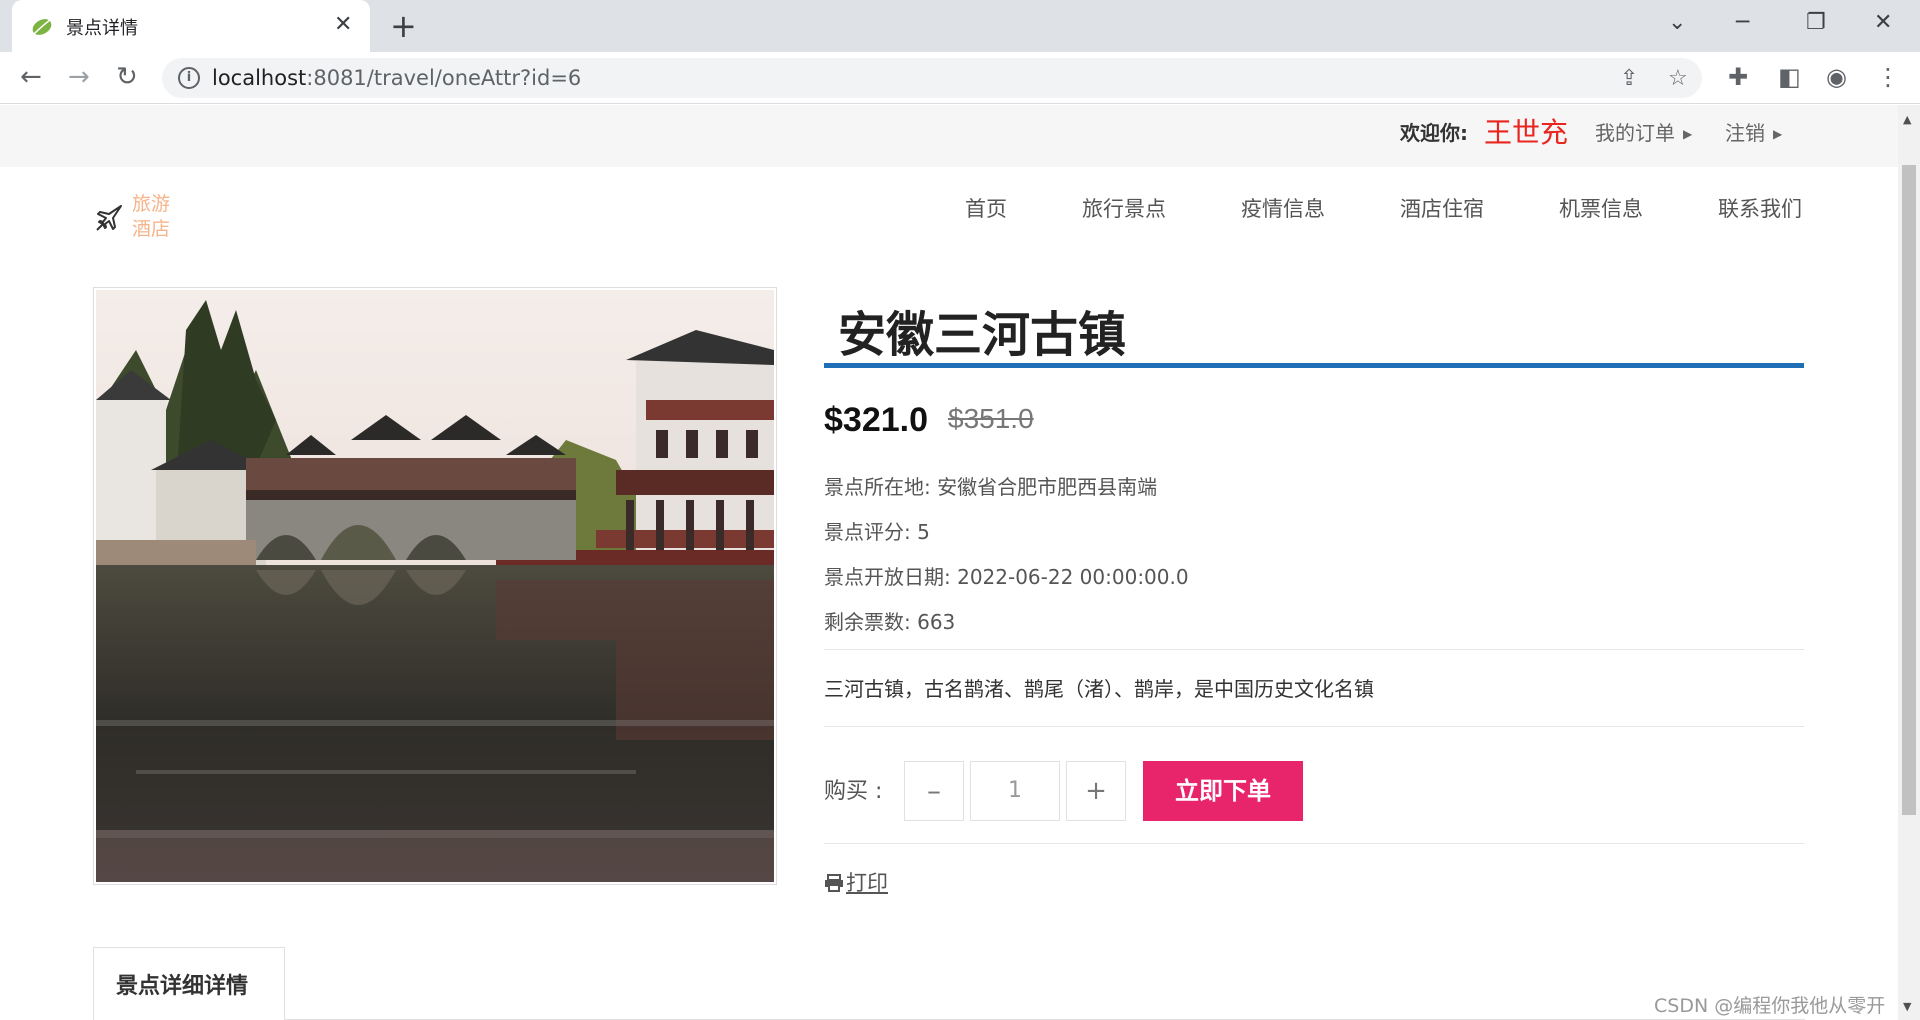 The image size is (1920, 1020). Describe the element at coordinates (31, 77) in the screenshot. I see `back-arrow-icon: ←` at that location.